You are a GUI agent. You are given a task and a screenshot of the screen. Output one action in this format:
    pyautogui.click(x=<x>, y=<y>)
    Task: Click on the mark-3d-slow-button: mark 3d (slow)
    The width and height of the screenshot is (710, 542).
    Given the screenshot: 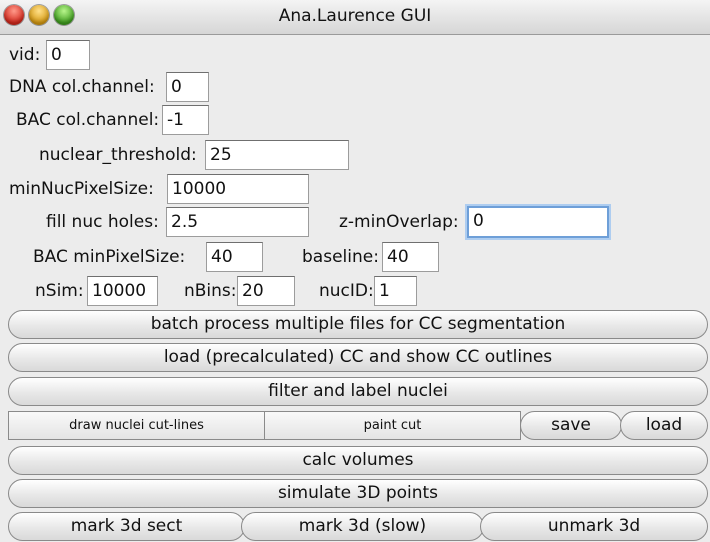 What is the action you would take?
    pyautogui.click(x=362, y=526)
    